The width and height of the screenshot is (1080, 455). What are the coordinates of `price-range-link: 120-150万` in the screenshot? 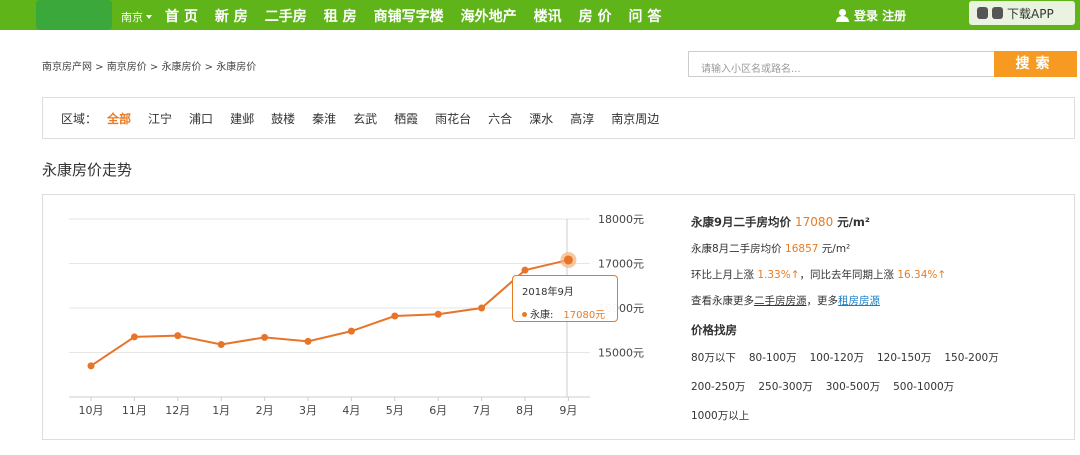 It's located at (904, 357).